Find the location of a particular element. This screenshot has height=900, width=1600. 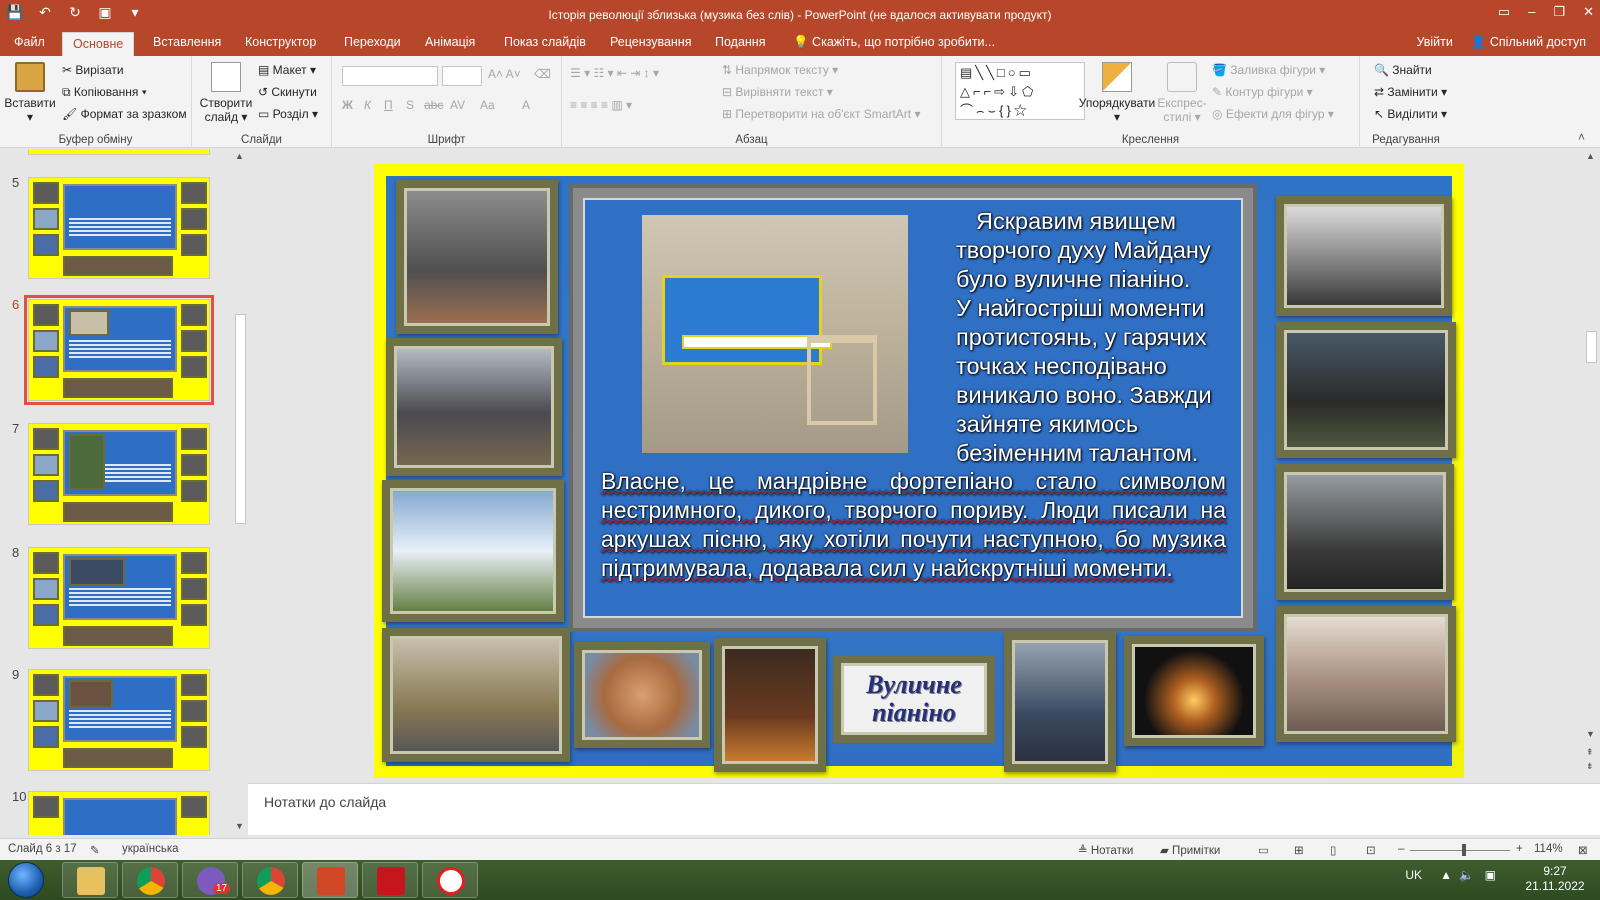

volume-icon: 🔈 is located at coordinates (1466, 875).